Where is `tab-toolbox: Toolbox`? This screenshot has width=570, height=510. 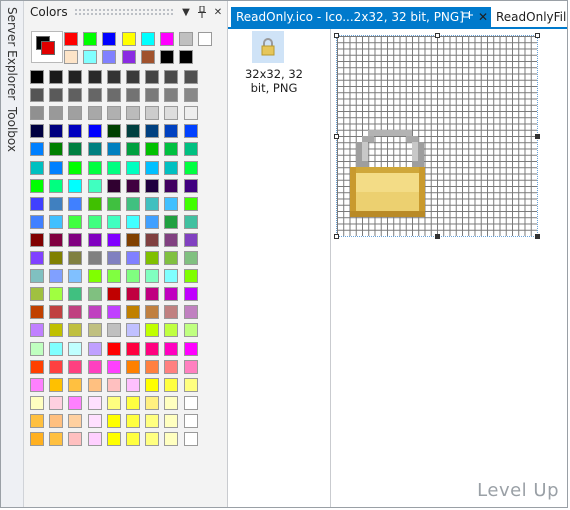
tab-toolbox: Toolbox is located at coordinates (12, 129).